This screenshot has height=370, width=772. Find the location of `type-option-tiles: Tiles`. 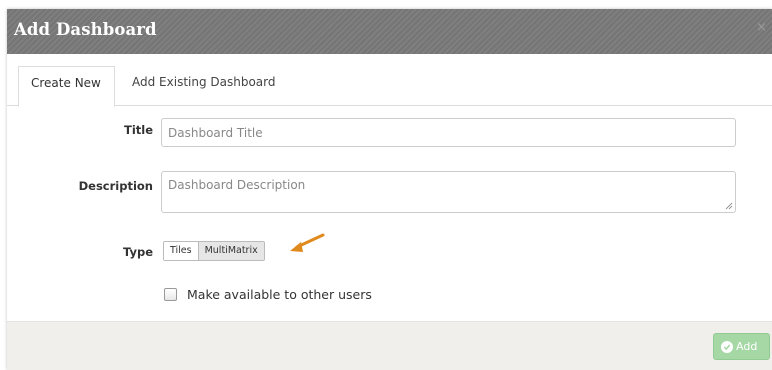

type-option-tiles: Tiles is located at coordinates (181, 251).